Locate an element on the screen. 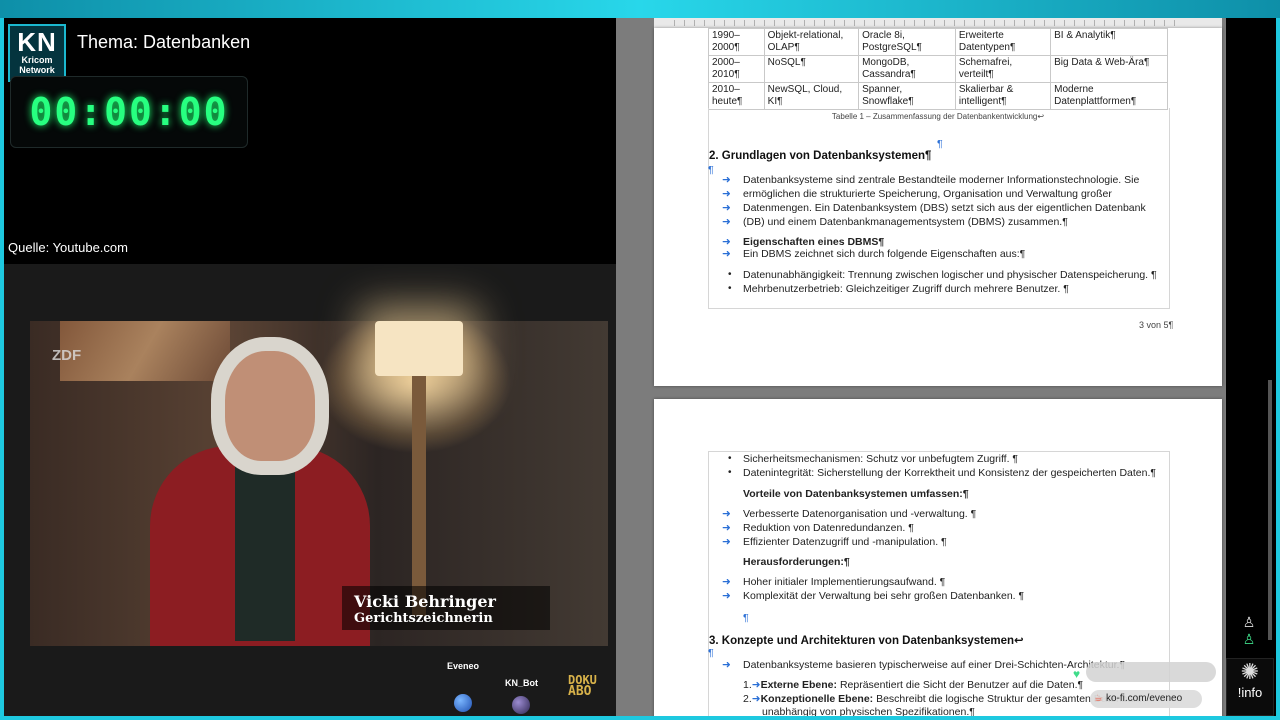 This screenshot has width=1280, height=720. info-label: !info is located at coordinates (1250, 692).